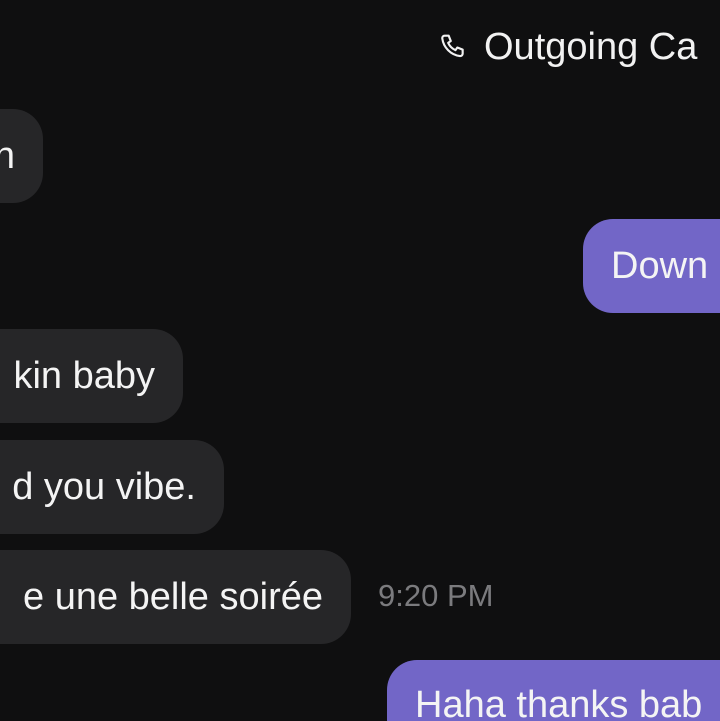  Describe the element at coordinates (104, 486) in the screenshot. I see `message-text: d you vibe.` at that location.